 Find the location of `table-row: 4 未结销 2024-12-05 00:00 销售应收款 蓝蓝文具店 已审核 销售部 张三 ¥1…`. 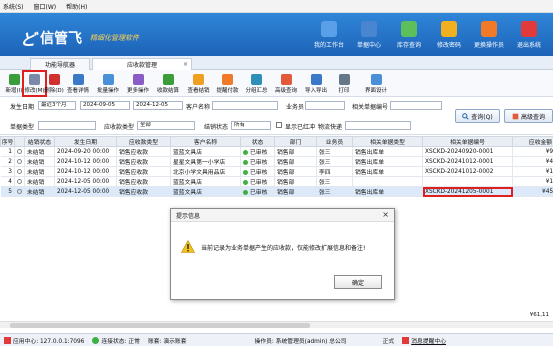

table-row: 4 未结销 2024-12-05 00:00 销售应收款 蓝蓝文具店 已审核 销售部 张三 ¥1… is located at coordinates (276, 181).